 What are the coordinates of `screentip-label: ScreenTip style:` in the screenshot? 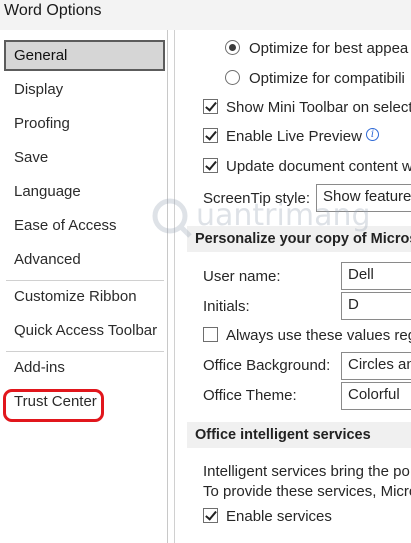 It's located at (256, 198).